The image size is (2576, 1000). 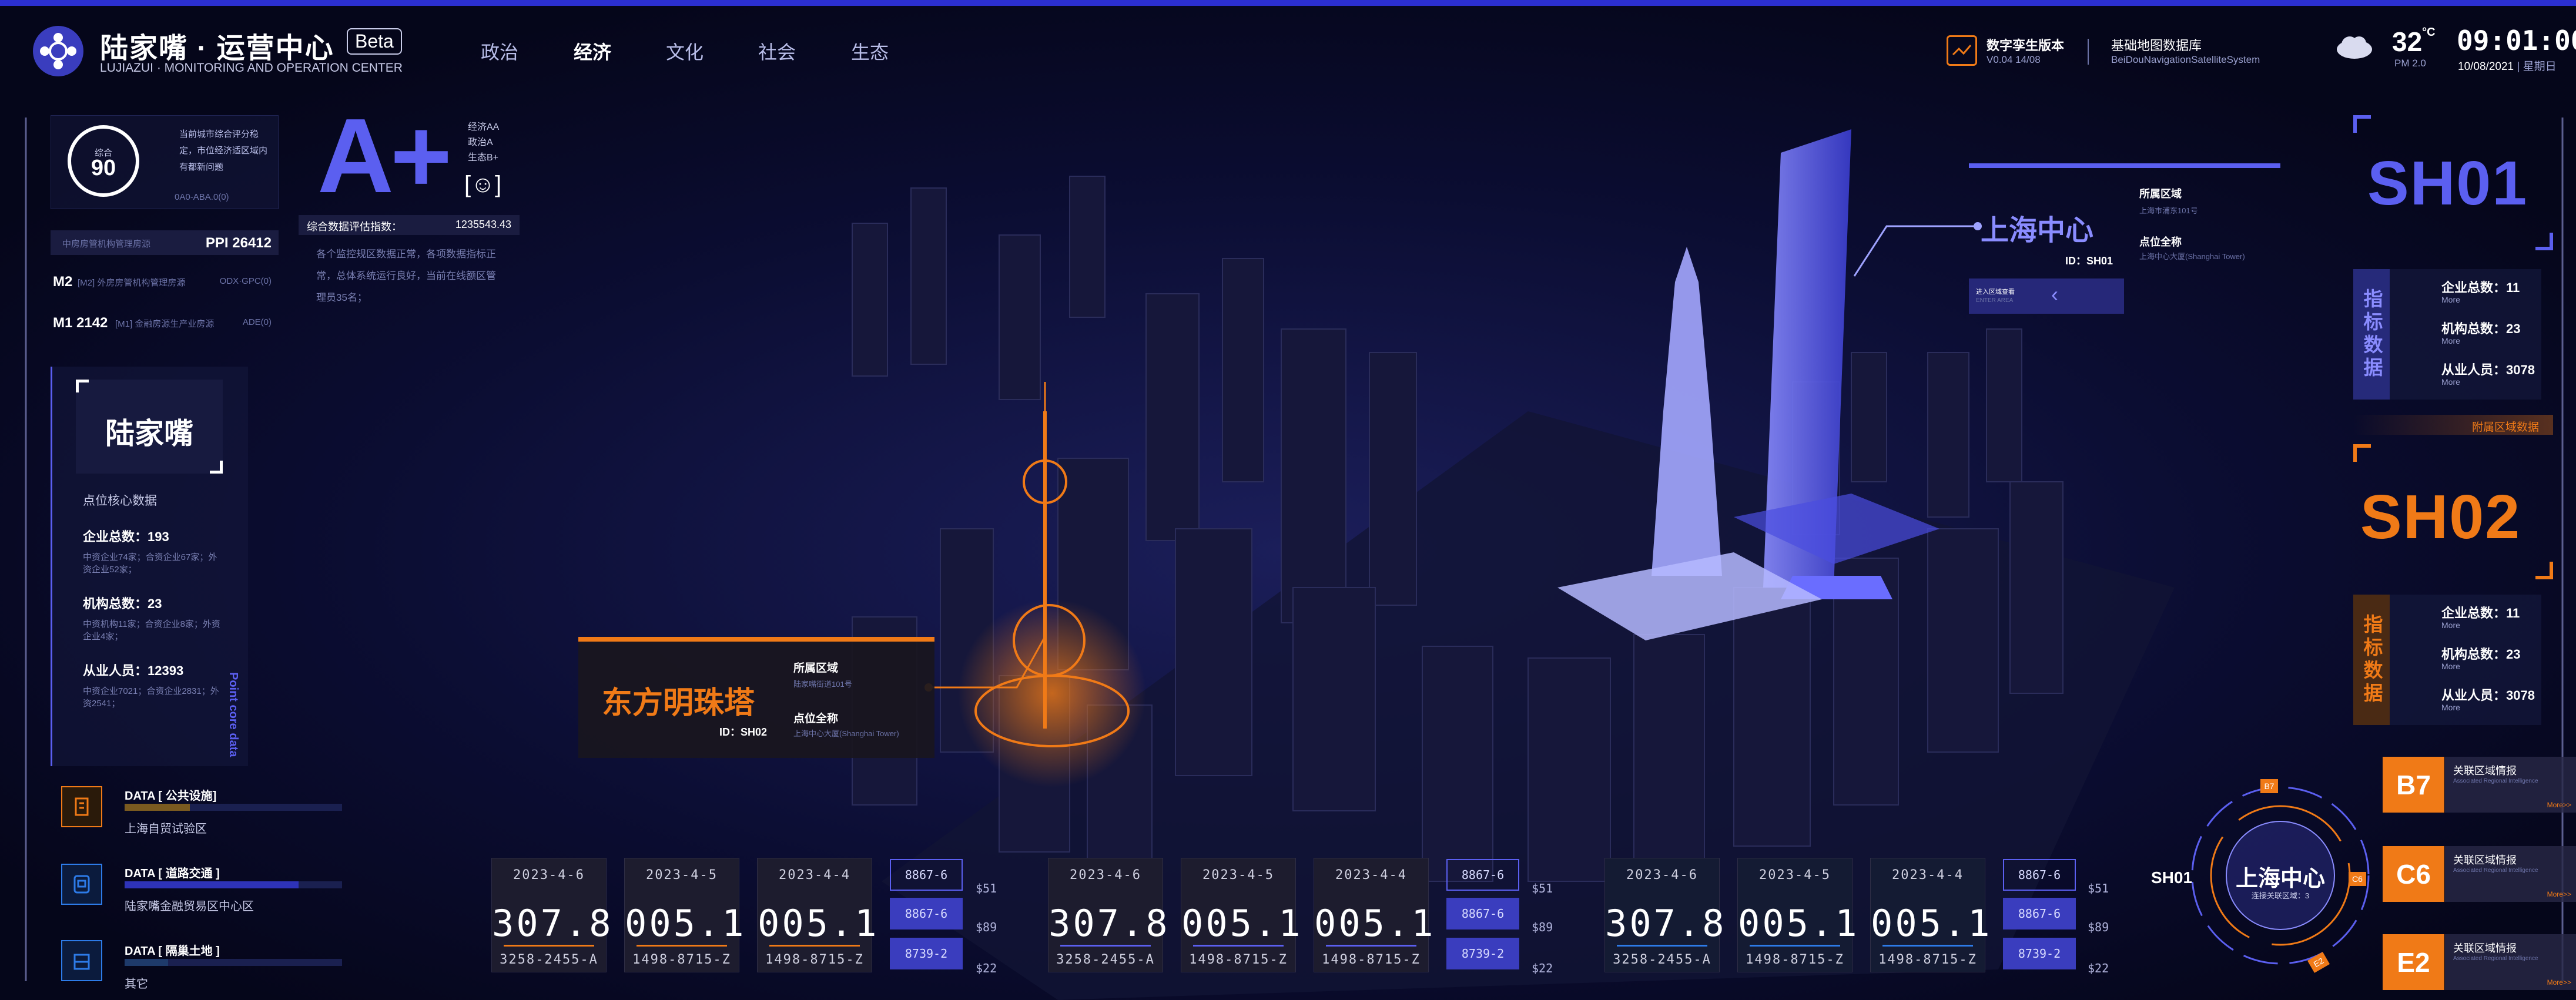 I want to click on metric-row-ppi: 中房房管机构管理房源 PPI 26412, so click(x=165, y=242).